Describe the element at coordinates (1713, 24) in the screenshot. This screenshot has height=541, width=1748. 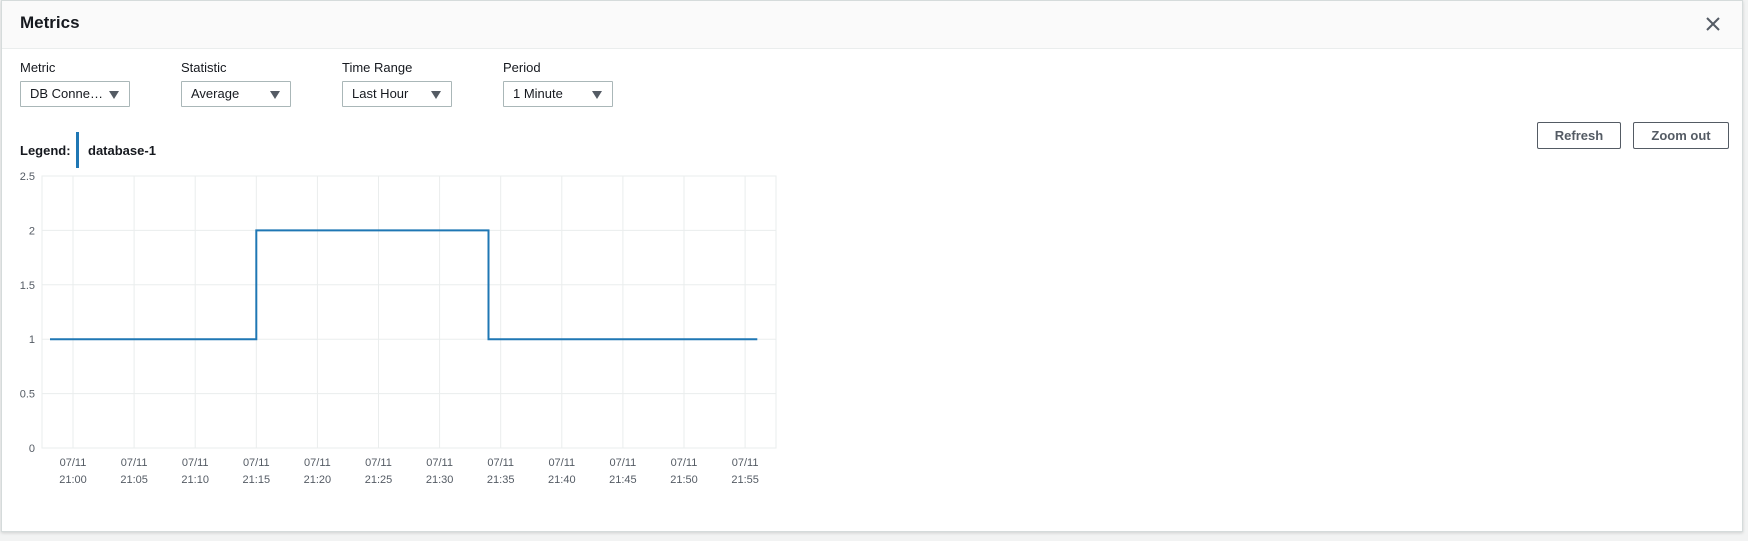
I see `close-icon` at that location.